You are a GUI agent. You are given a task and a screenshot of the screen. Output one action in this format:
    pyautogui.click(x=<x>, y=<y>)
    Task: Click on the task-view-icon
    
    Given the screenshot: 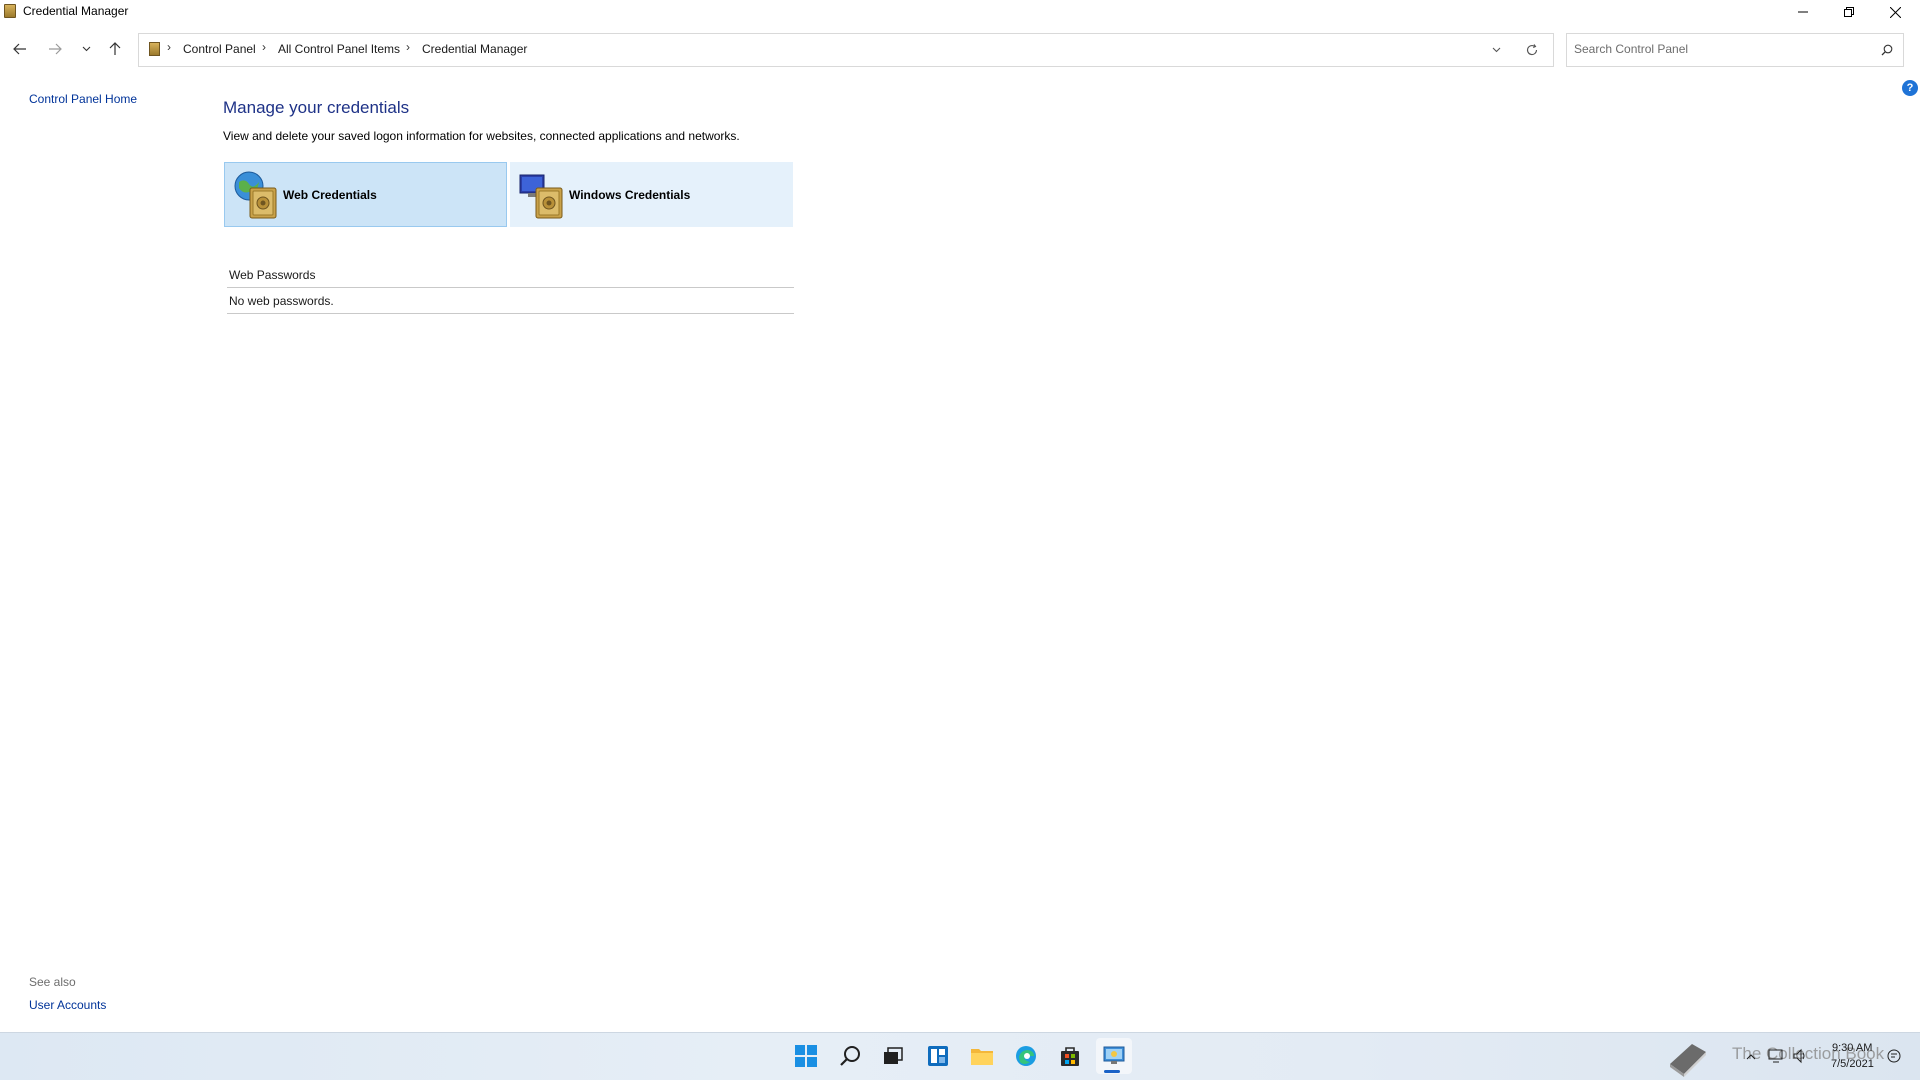 What is the action you would take?
    pyautogui.click(x=893, y=1055)
    